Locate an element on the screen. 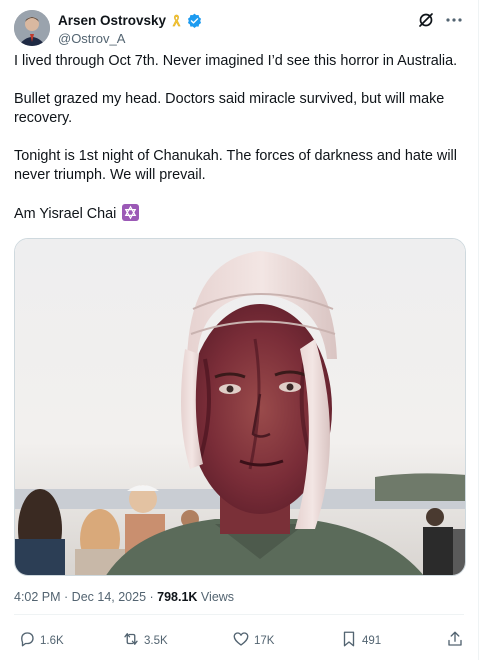  tweet-date: Dec 14, 2025 is located at coordinates (109, 597).